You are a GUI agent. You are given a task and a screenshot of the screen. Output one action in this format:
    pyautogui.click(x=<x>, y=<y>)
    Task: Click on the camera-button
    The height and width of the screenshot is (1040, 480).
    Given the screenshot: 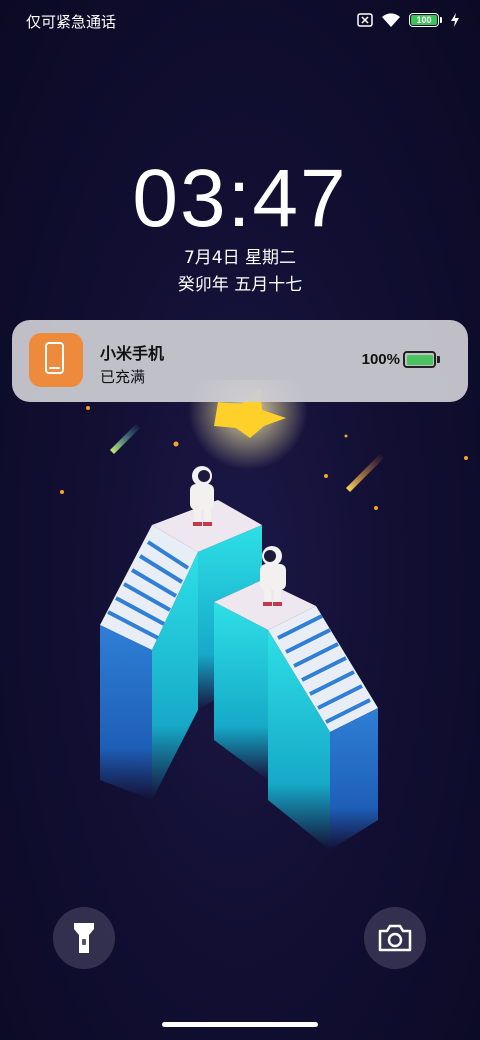 What is the action you would take?
    pyautogui.click(x=395, y=938)
    